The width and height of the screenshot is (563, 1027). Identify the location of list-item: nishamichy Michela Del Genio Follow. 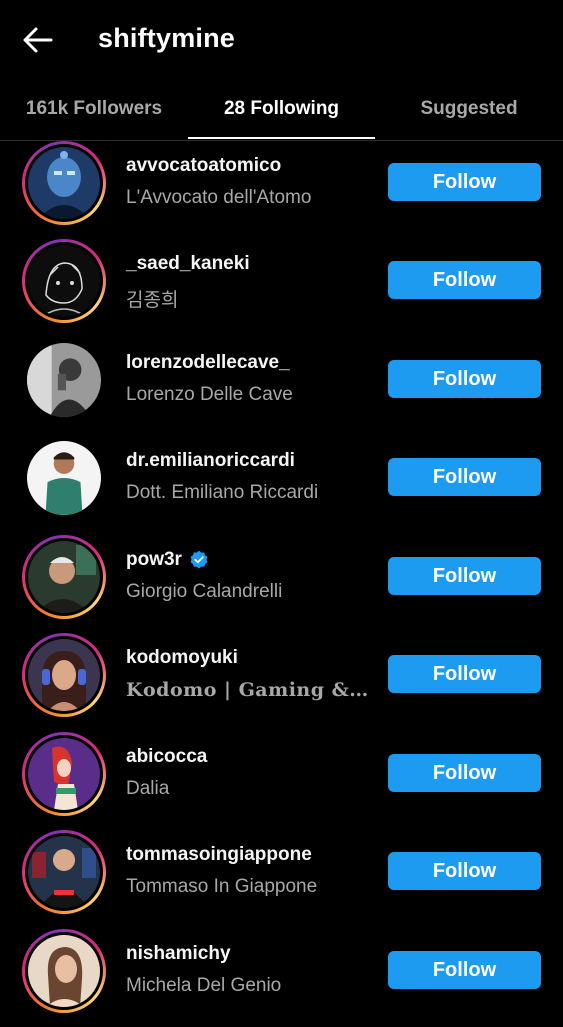
(281, 978).